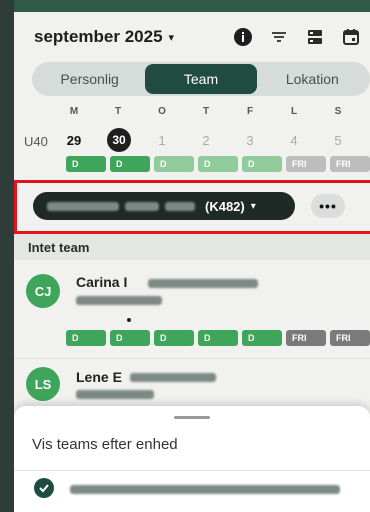 The width and height of the screenshot is (370, 512). Describe the element at coordinates (225, 206) in the screenshot. I see `team-code: (K482)` at that location.